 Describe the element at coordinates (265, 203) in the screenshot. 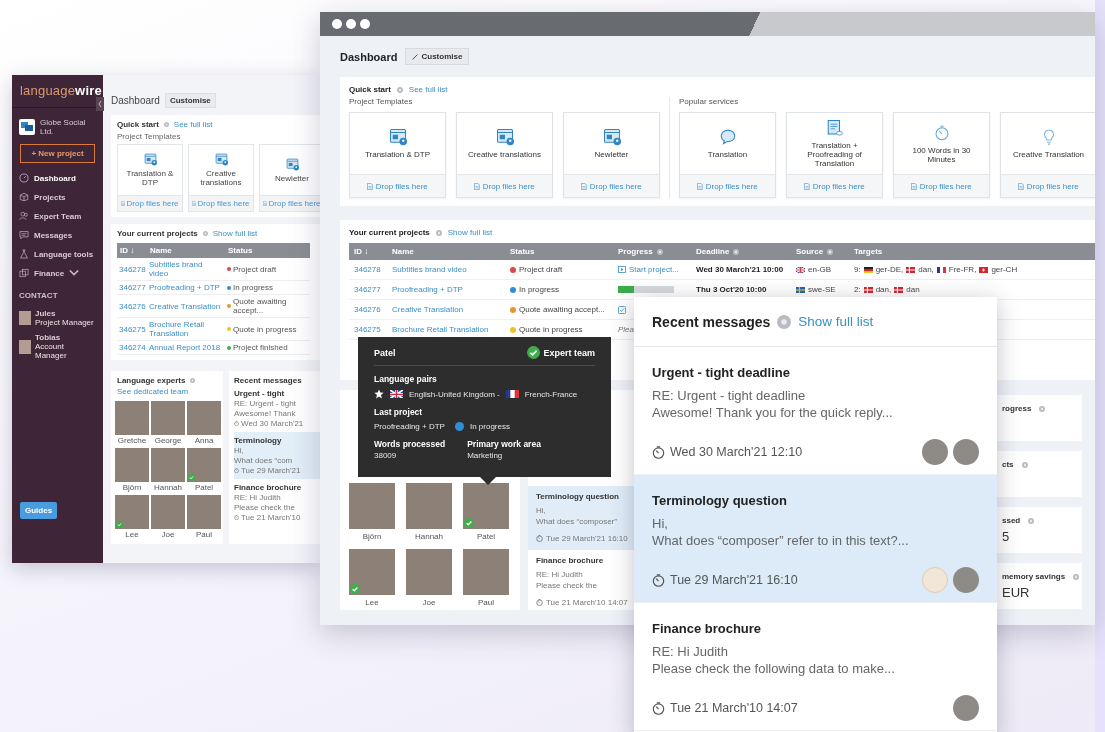

I see `file-icon` at that location.